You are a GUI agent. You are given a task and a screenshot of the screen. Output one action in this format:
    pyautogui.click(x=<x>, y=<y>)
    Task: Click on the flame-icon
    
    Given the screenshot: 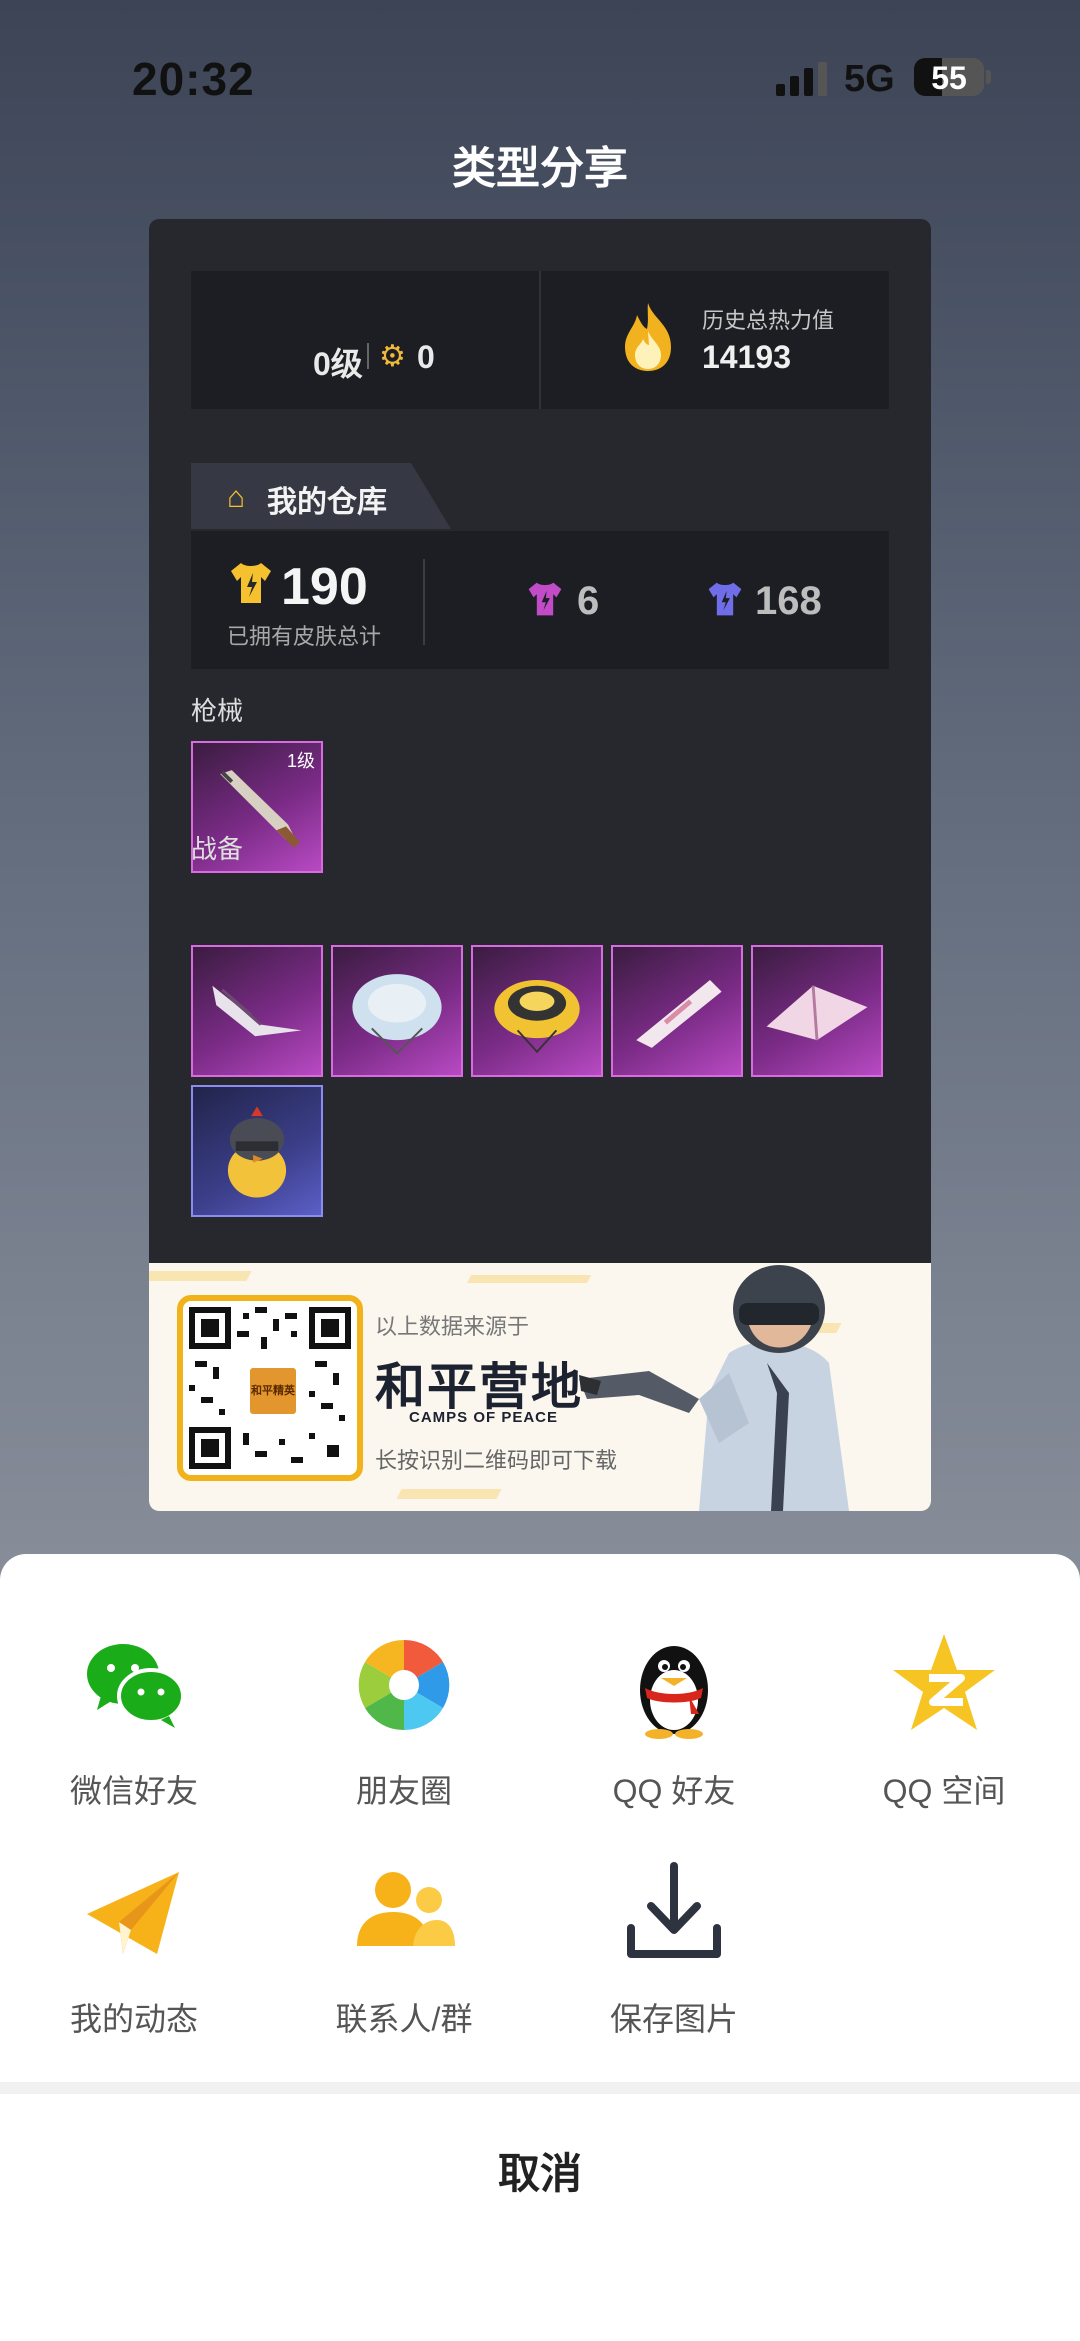 What is the action you would take?
    pyautogui.click(x=648, y=337)
    